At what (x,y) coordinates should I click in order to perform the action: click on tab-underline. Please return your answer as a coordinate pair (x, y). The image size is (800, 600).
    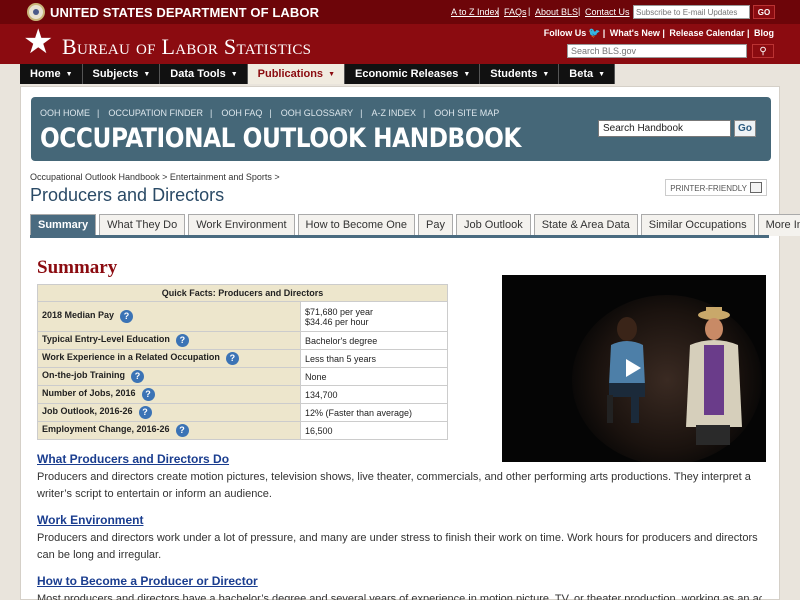
    Looking at the image, I should click on (399, 236).